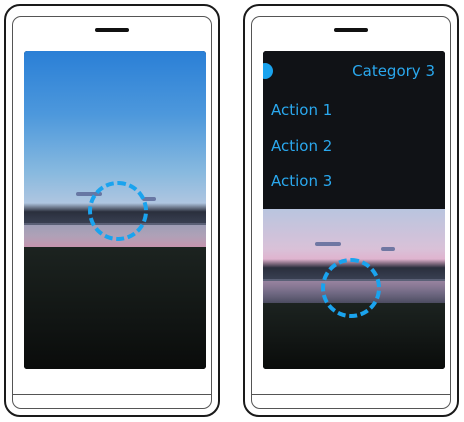 The width and height of the screenshot is (464, 422). What do you see at coordinates (115, 308) in the screenshot?
I see `ground` at bounding box center [115, 308].